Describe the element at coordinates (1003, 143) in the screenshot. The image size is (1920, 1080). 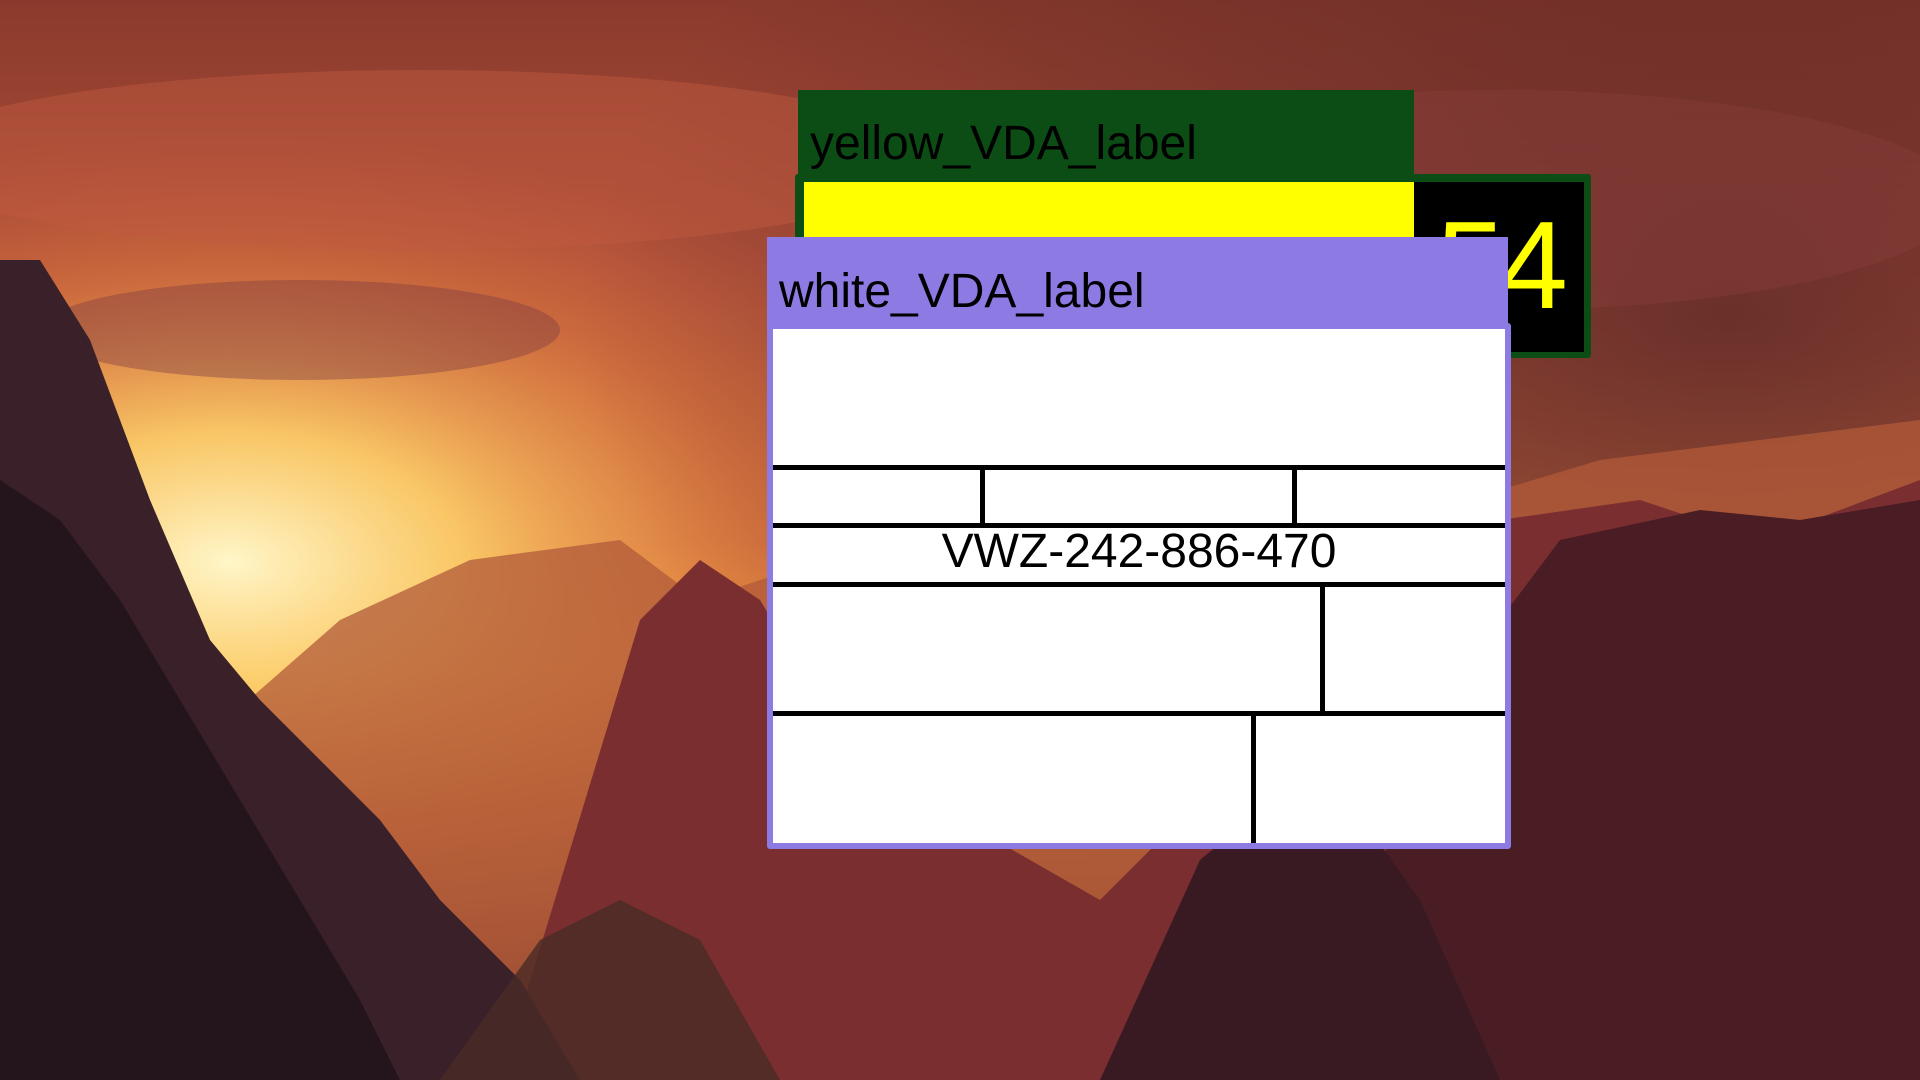
I see `yellow-window-title: yellow_VDA_label` at that location.